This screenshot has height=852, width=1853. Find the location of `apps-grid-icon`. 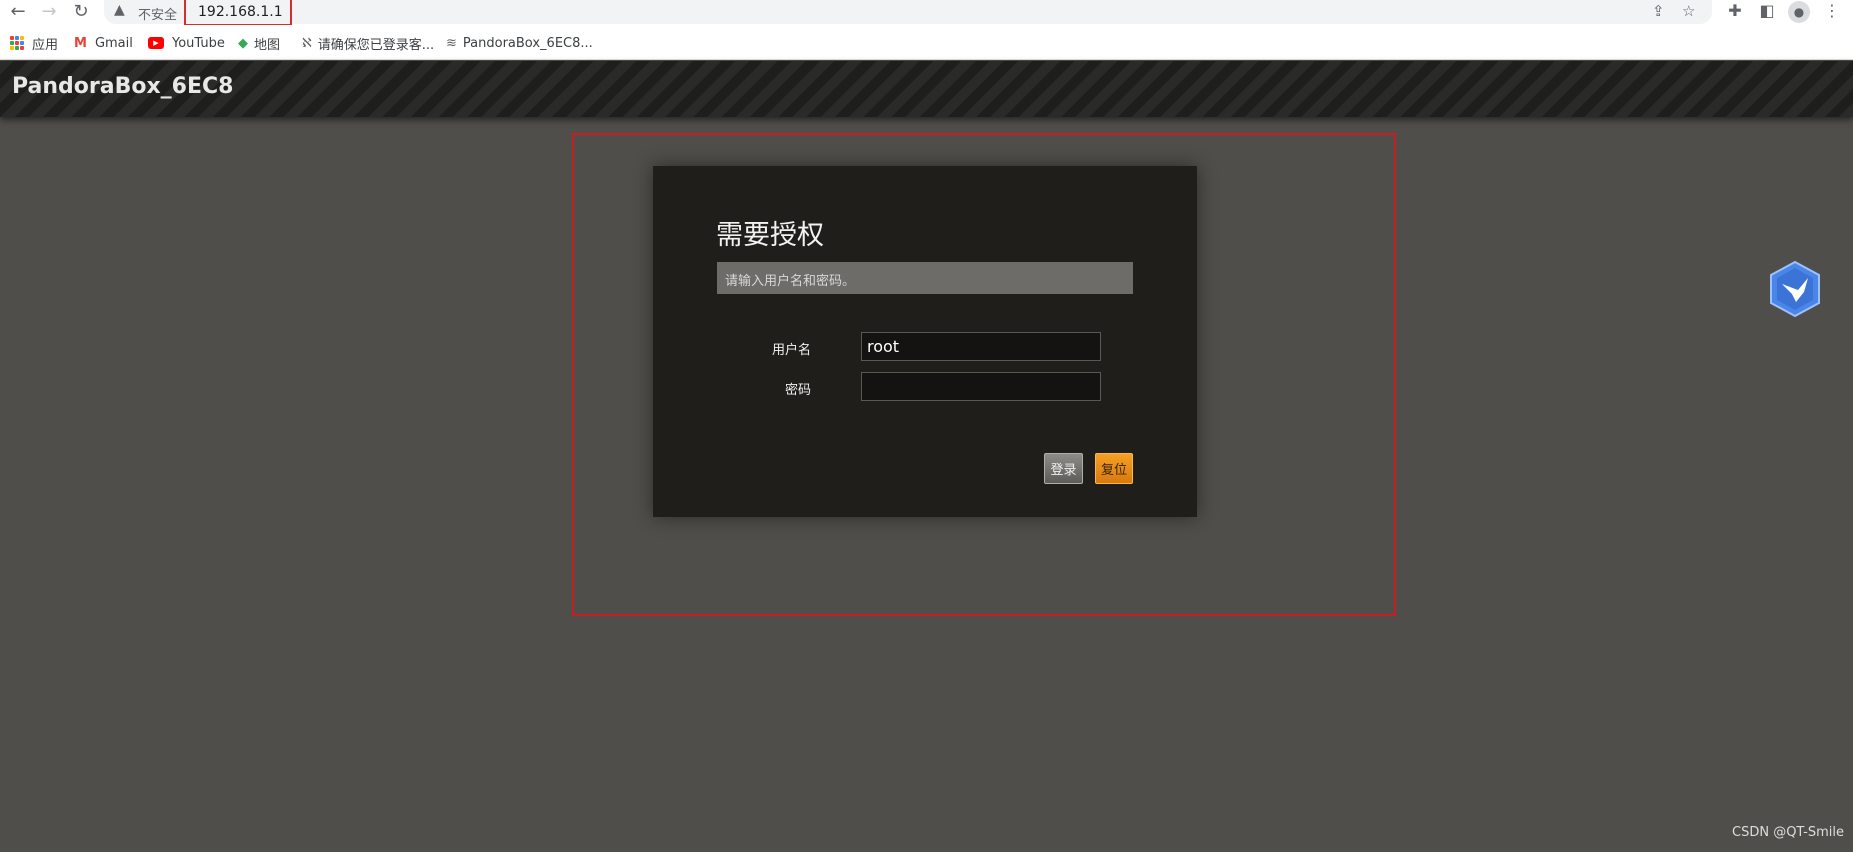

apps-grid-icon is located at coordinates (17, 43).